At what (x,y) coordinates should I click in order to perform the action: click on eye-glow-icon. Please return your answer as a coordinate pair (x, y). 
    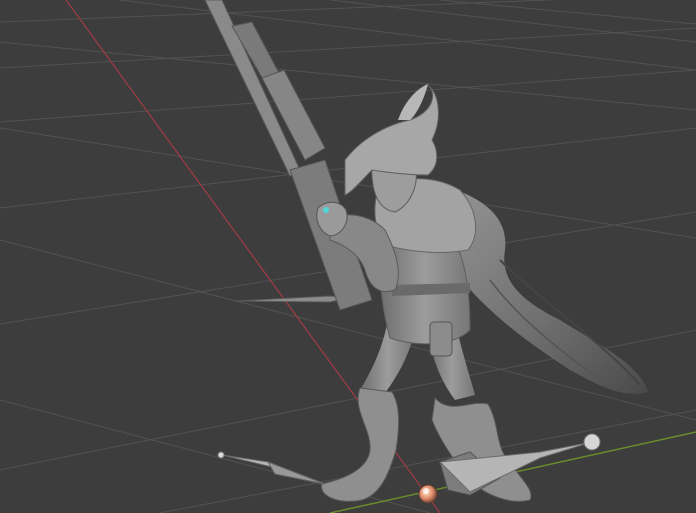
    Looking at the image, I should click on (326, 210).